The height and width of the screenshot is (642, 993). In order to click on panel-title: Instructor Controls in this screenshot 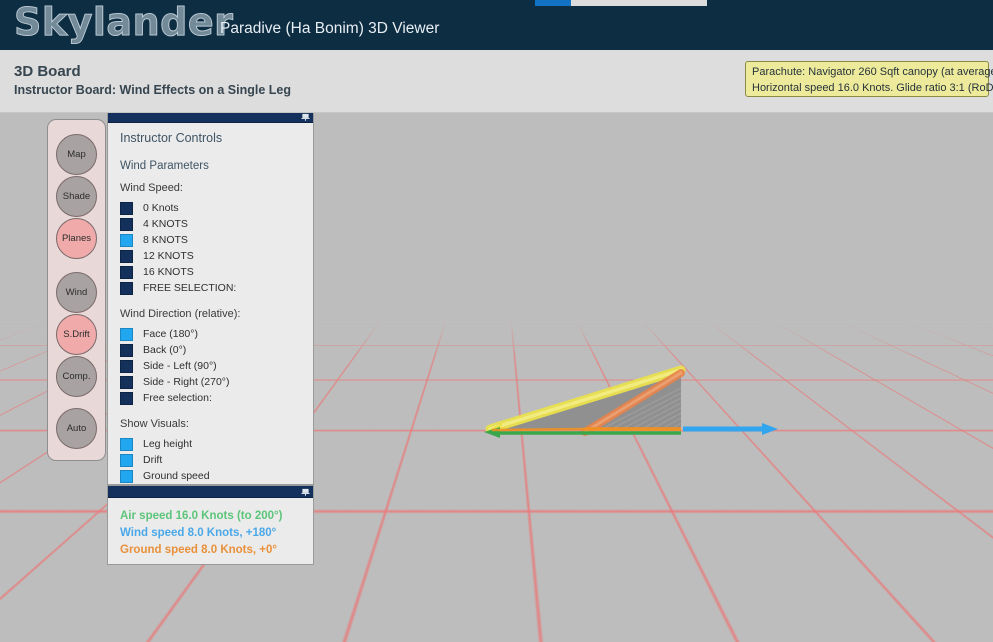, I will do `click(171, 138)`.